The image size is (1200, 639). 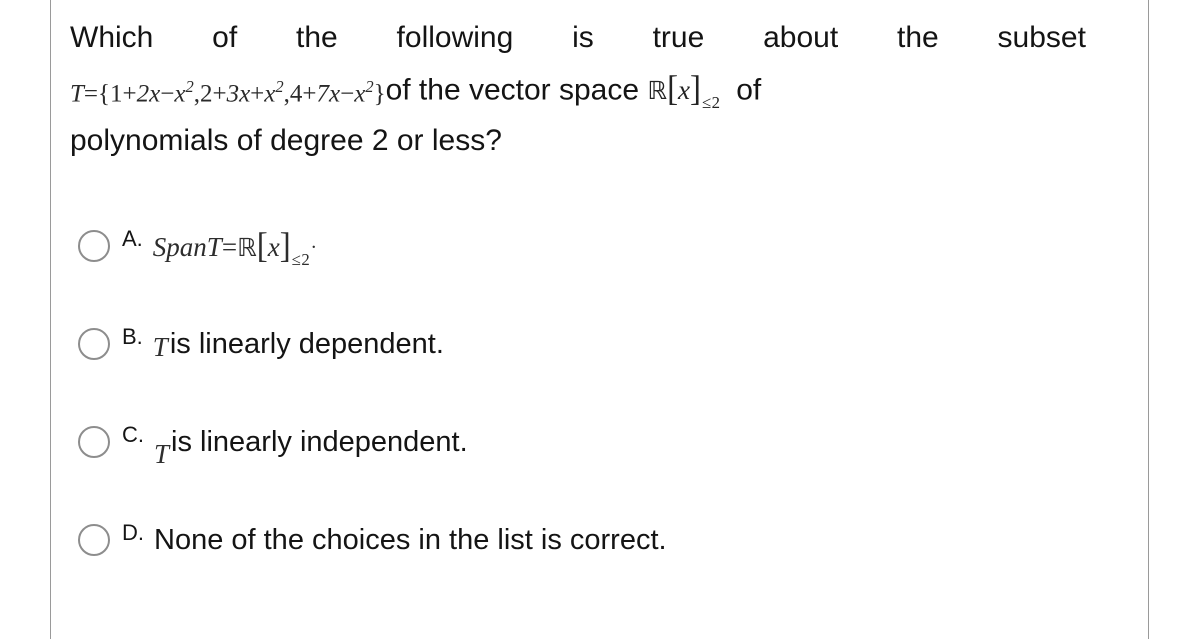 What do you see at coordinates (328, 94) in the screenshot?
I see `term3-linear: 7x` at bounding box center [328, 94].